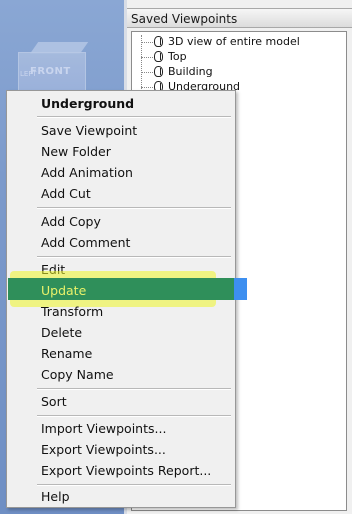 This screenshot has width=352, height=514. I want to click on viewcube-front-label: FRONT, so click(50, 71).